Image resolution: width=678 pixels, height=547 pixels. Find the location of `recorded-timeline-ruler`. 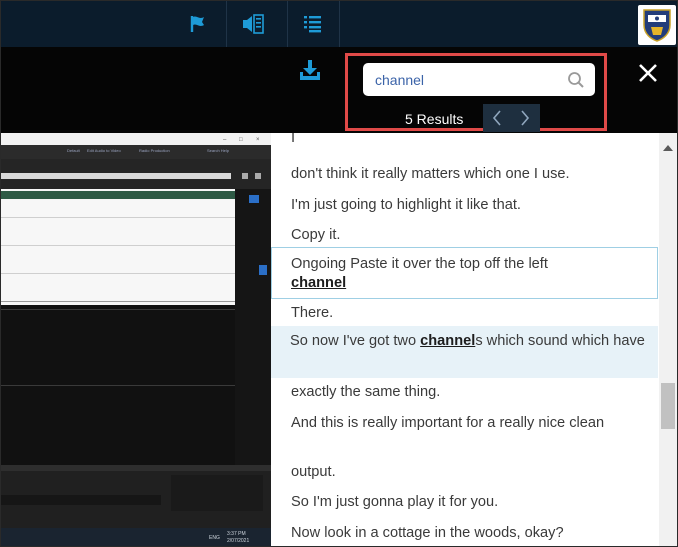

recorded-timeline-ruler is located at coordinates (118, 195).